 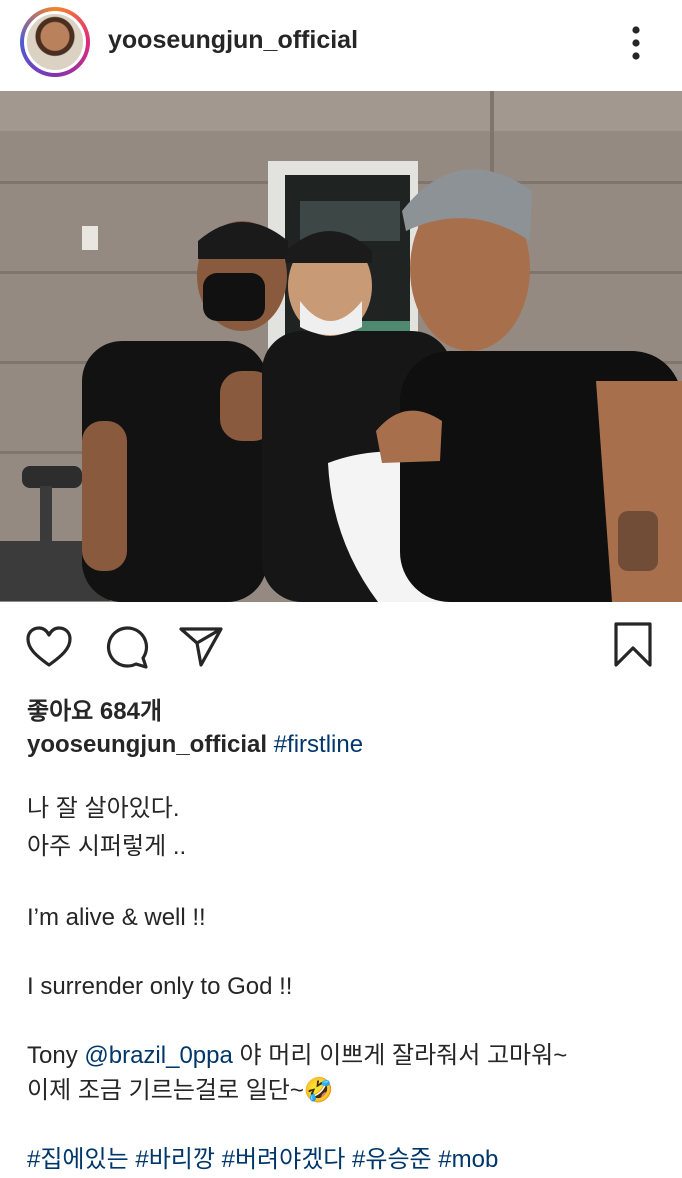 I want to click on hashtag-link: #유승준, so click(x=392, y=1159).